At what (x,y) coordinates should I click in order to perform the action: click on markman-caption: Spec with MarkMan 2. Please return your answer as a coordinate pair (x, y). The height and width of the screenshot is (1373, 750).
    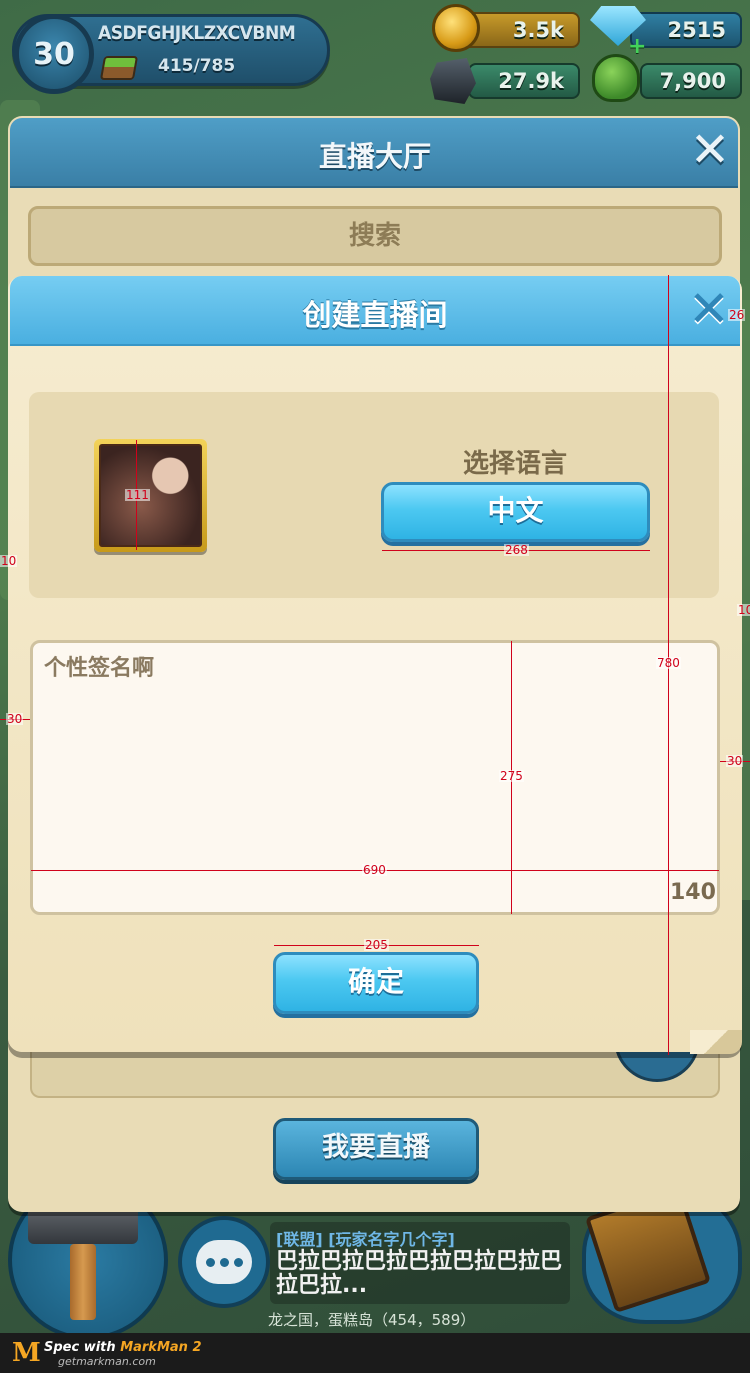
    Looking at the image, I should click on (123, 1347).